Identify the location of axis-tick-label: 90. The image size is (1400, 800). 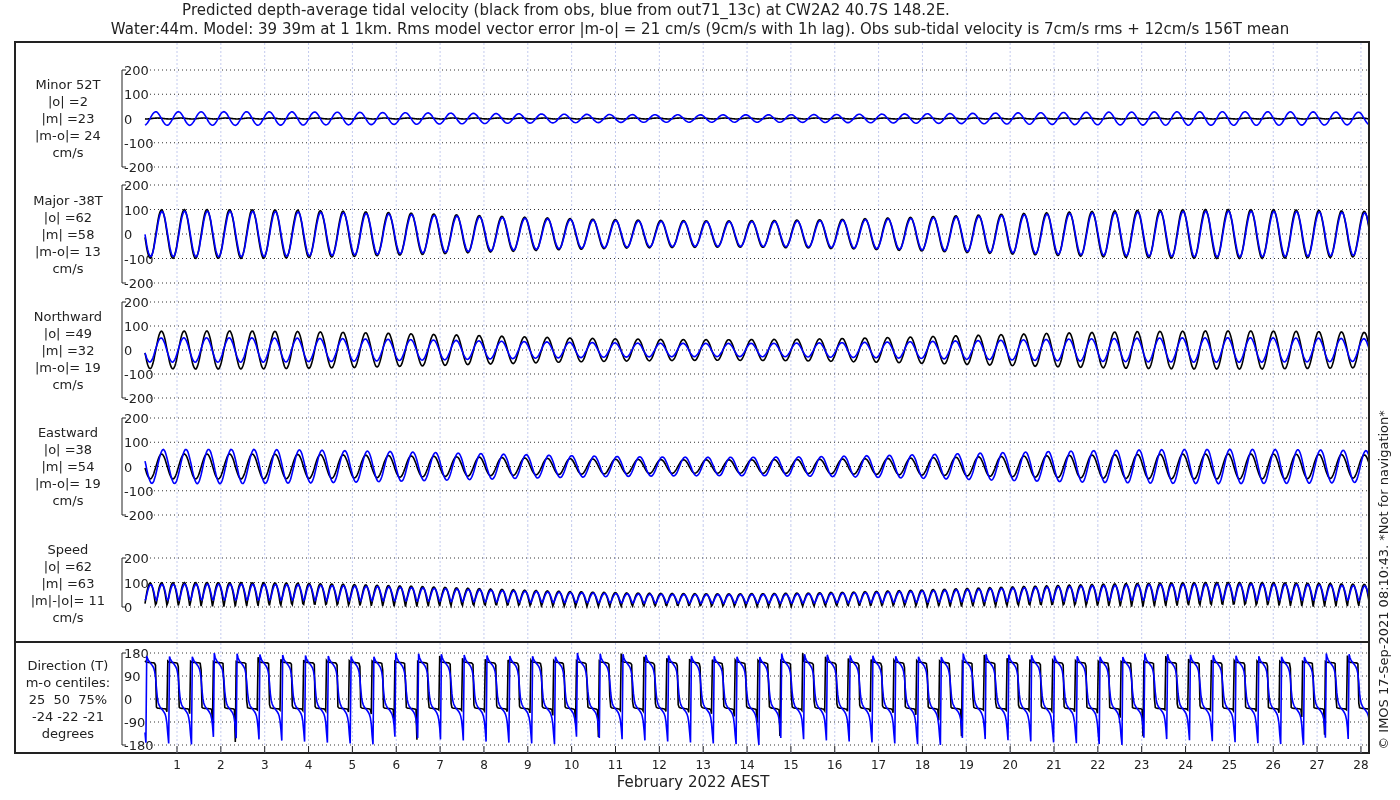
(132, 676).